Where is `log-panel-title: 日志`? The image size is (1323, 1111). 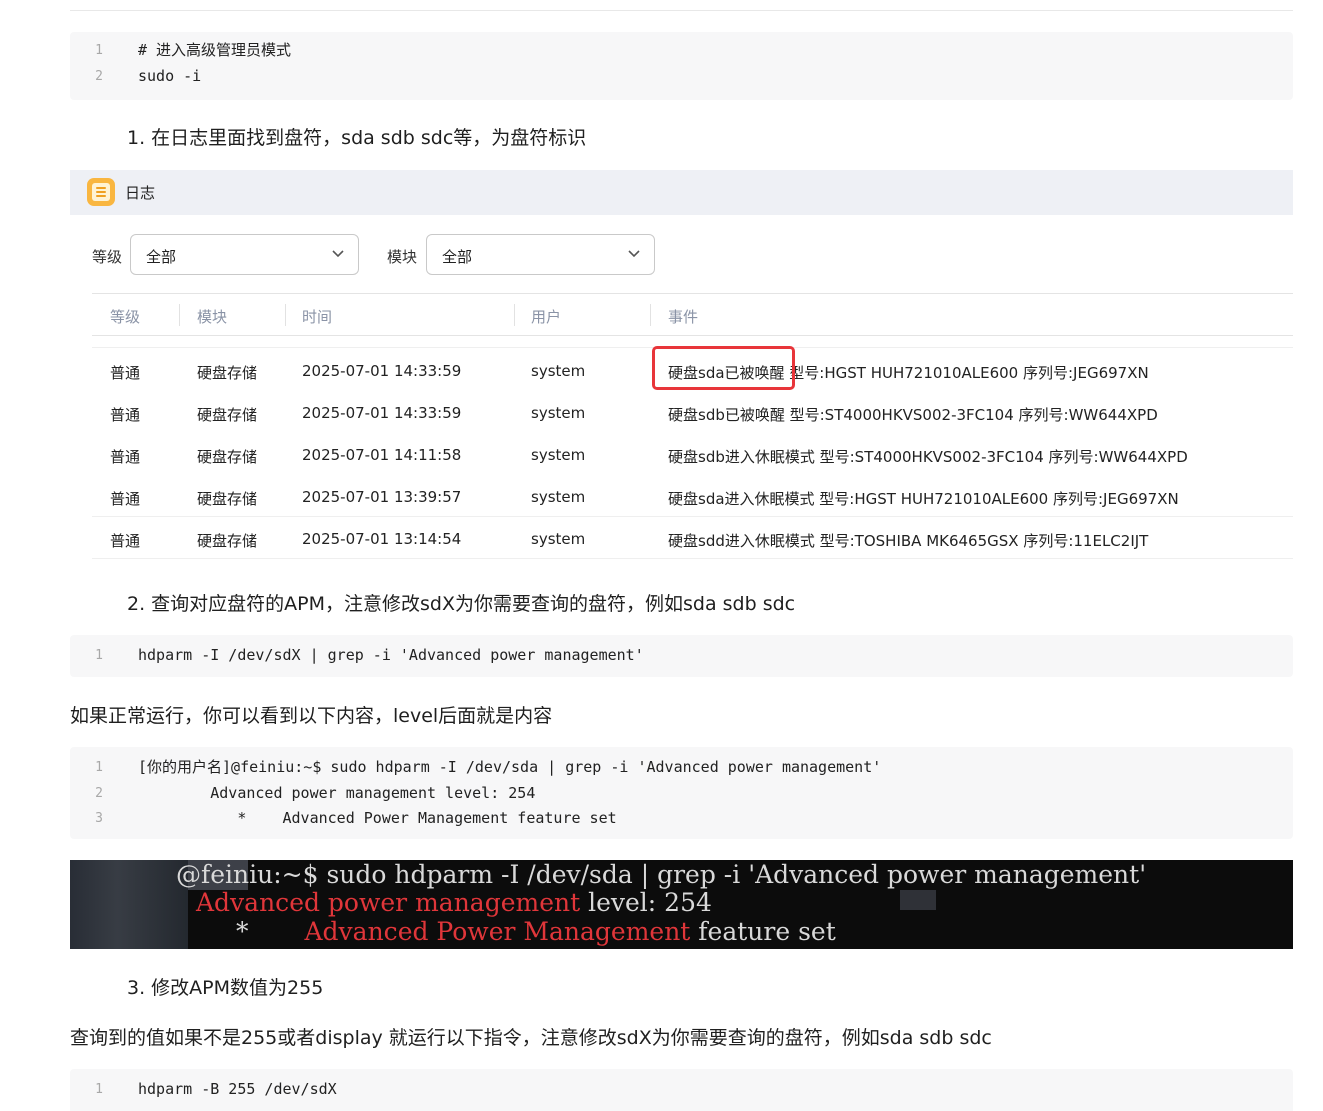
log-panel-title: 日志 is located at coordinates (140, 193).